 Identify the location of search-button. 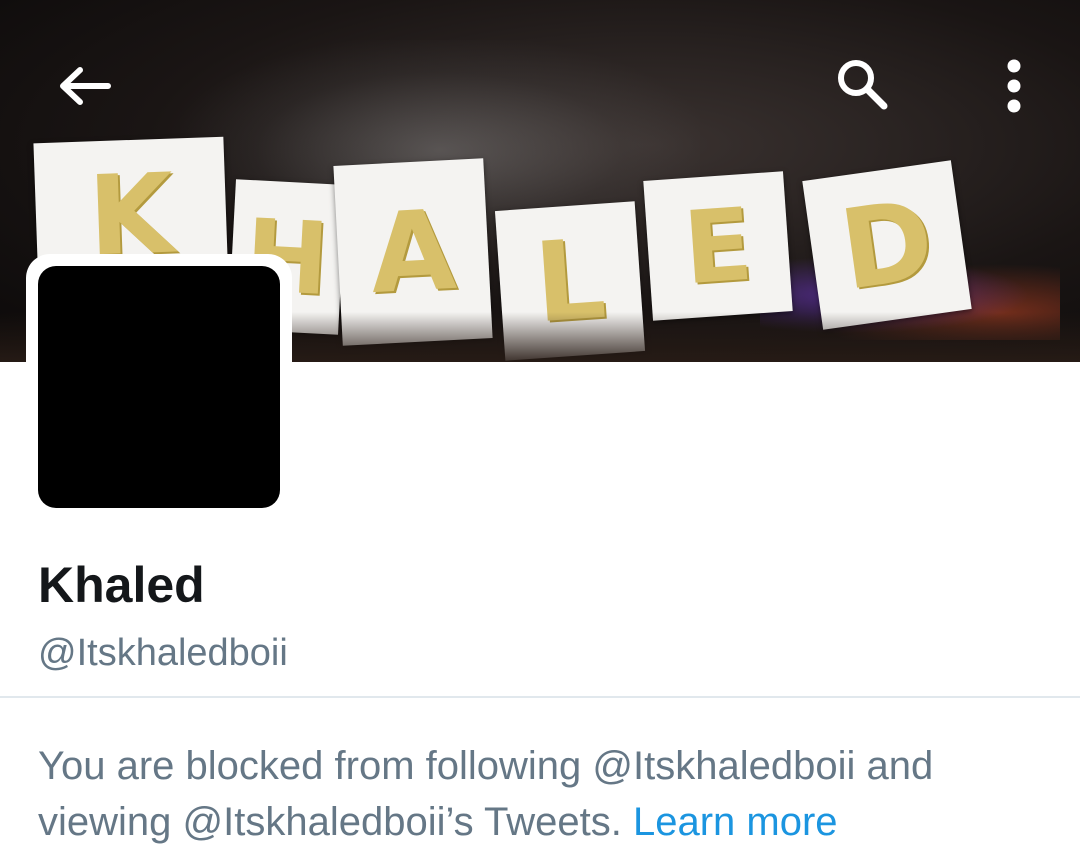
(862, 84).